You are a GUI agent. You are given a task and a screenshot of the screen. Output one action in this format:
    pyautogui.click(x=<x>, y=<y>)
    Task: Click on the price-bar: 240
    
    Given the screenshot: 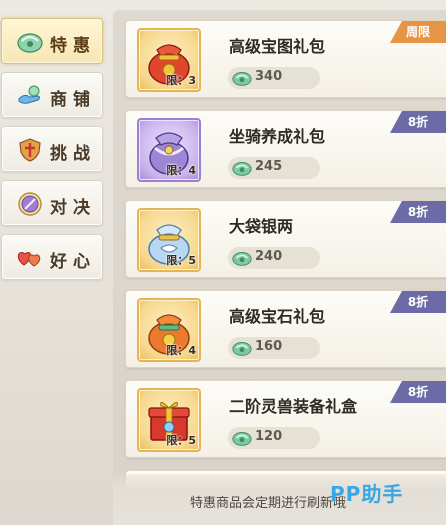 What is the action you would take?
    pyautogui.click(x=274, y=258)
    